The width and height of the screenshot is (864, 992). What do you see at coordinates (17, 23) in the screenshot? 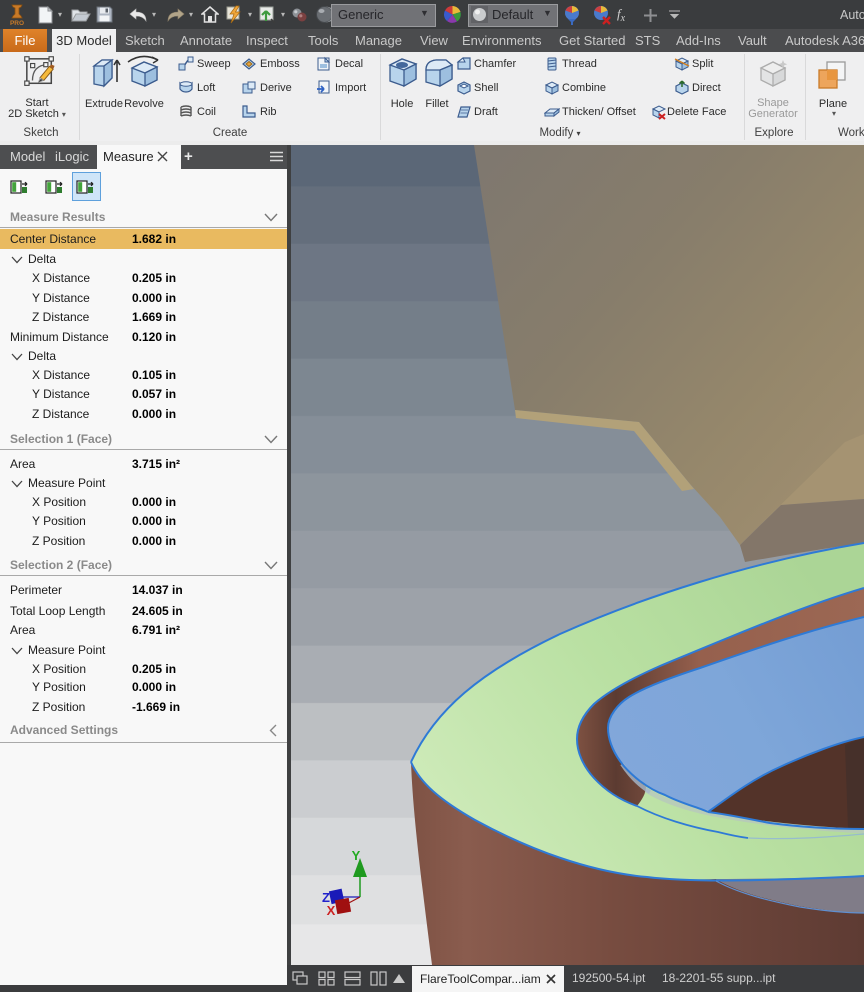
I see `svg-text: PRO` at bounding box center [17, 23].